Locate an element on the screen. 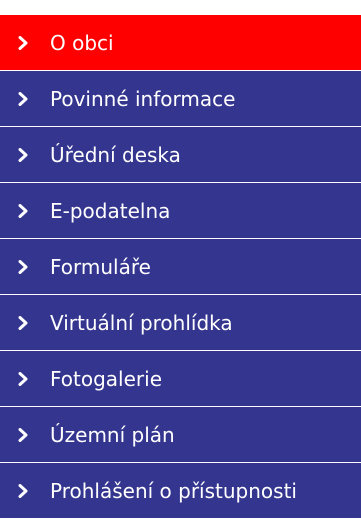 This screenshot has width=361, height=522. menu-item-o-obci: O obci is located at coordinates (180, 42).